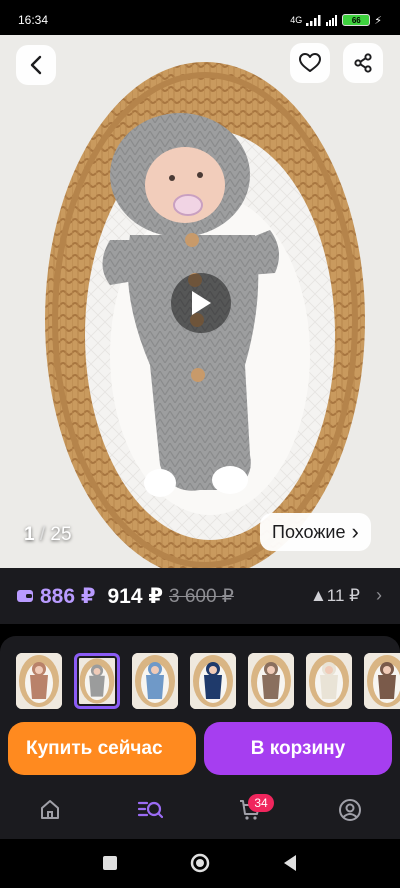 The image size is (400, 888). Describe the element at coordinates (290, 863) in the screenshot. I see `back-system-icon` at that location.